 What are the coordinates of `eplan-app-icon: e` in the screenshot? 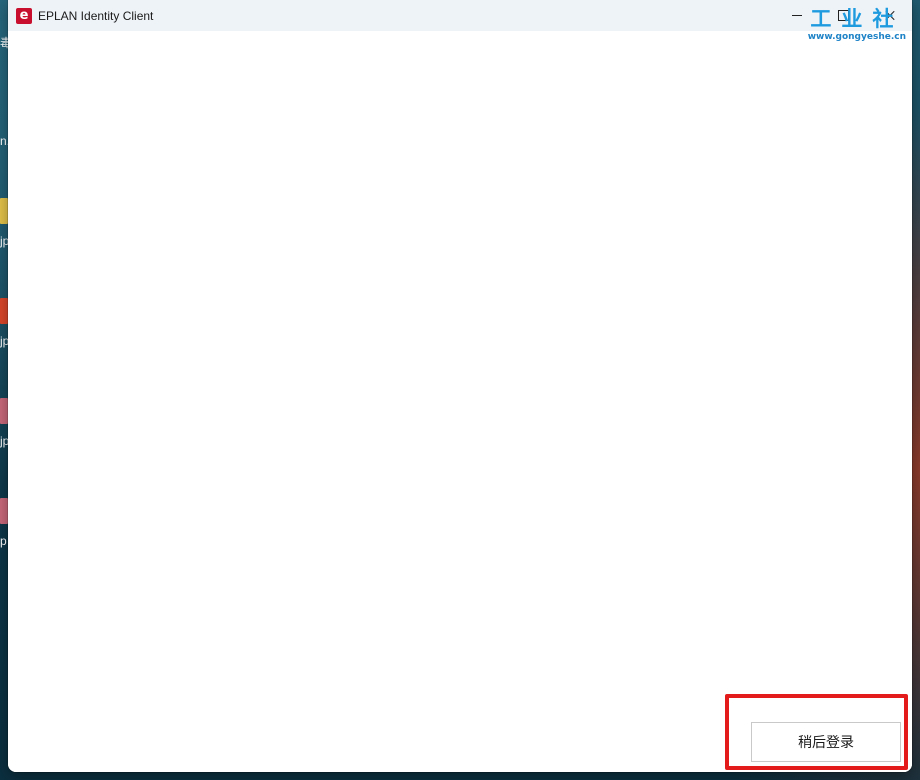 It's located at (24, 15).